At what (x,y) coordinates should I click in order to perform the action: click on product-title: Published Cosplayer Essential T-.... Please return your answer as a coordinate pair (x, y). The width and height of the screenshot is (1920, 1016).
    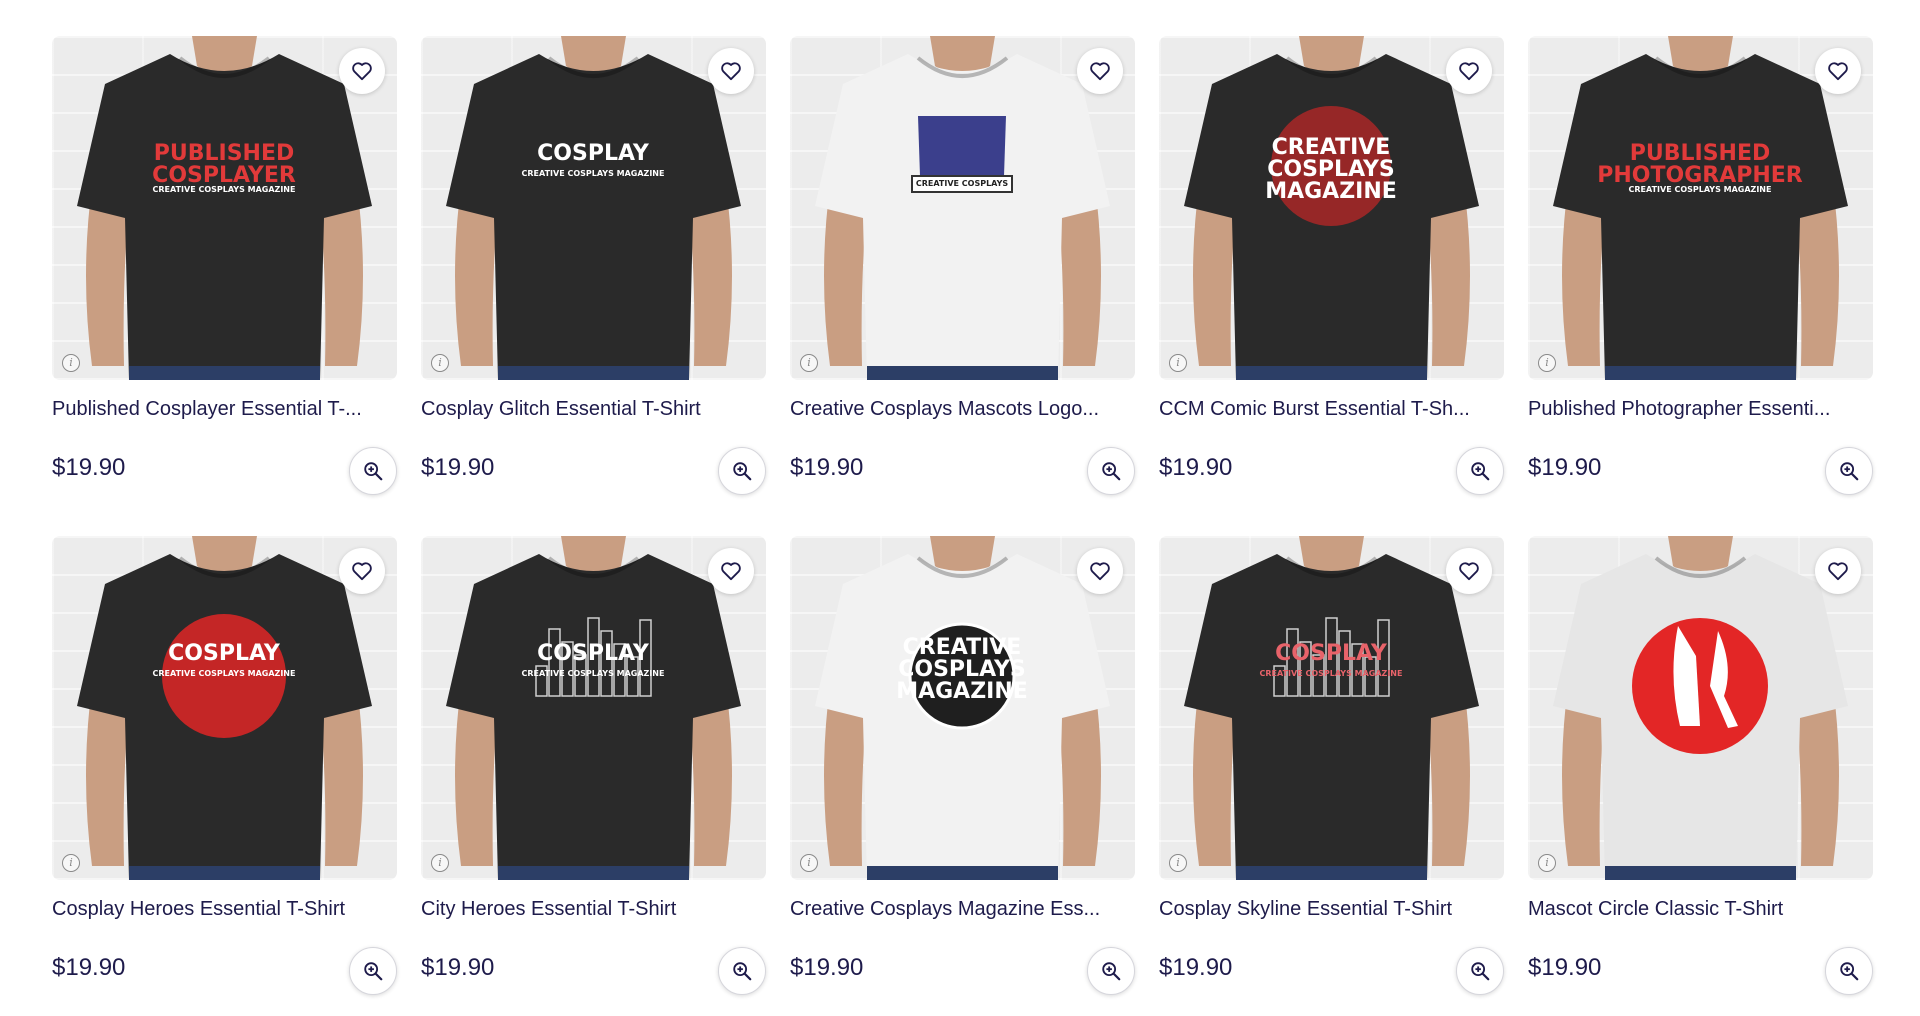
    Looking at the image, I should click on (224, 409).